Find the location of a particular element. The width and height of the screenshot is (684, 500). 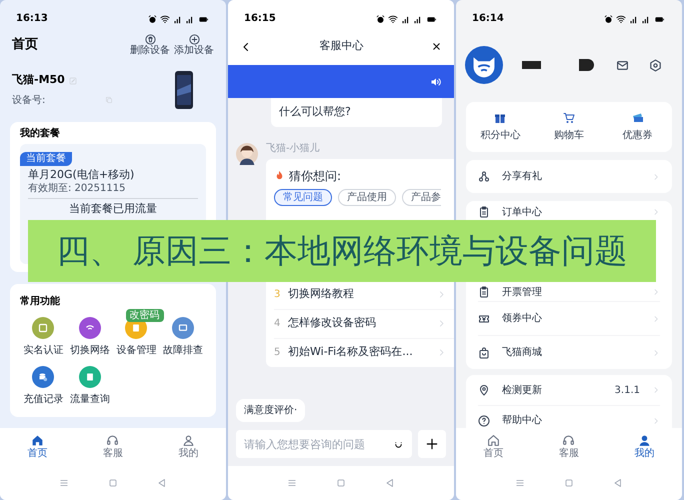

menu-row: 订单中心 is located at coordinates (569, 212).